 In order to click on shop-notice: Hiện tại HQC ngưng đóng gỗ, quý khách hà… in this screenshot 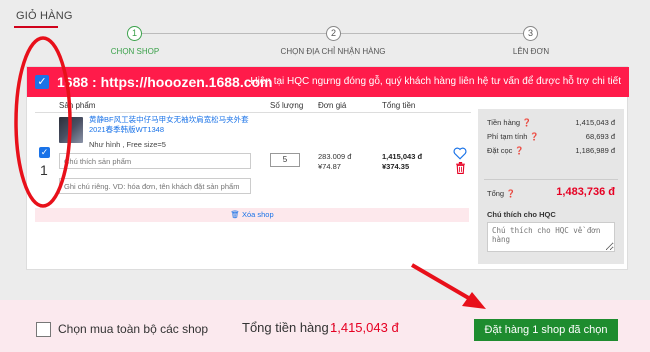, I will do `click(435, 81)`.